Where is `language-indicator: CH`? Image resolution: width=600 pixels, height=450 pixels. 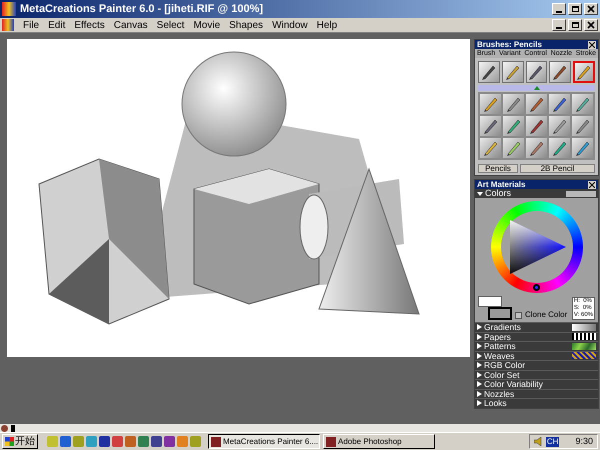 language-indicator: CH is located at coordinates (553, 441).